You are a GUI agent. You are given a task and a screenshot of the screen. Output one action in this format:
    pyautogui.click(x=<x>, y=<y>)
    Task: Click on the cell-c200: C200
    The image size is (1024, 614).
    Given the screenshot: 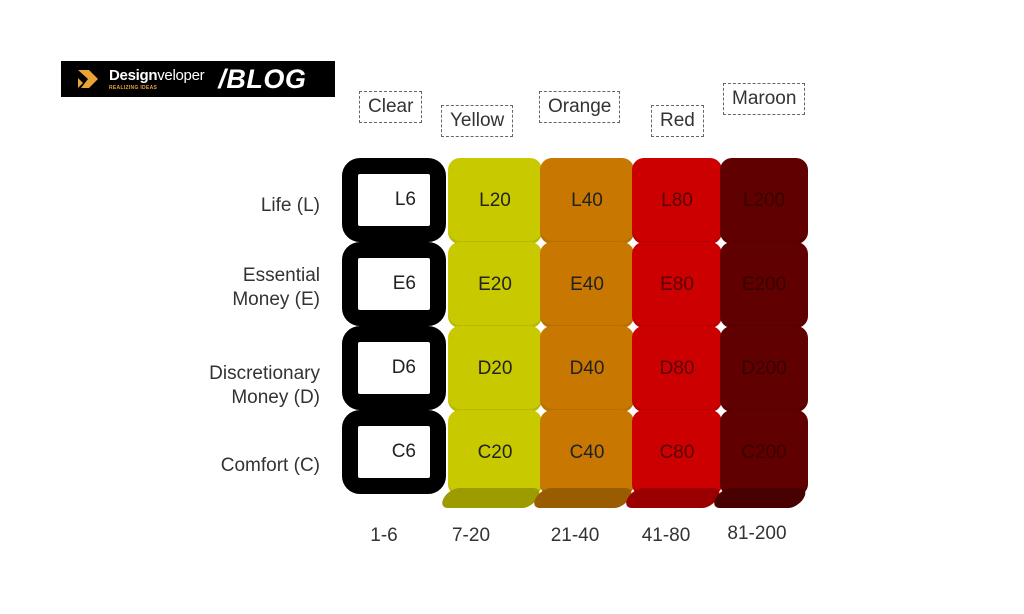 What is the action you would take?
    pyautogui.click(x=764, y=453)
    